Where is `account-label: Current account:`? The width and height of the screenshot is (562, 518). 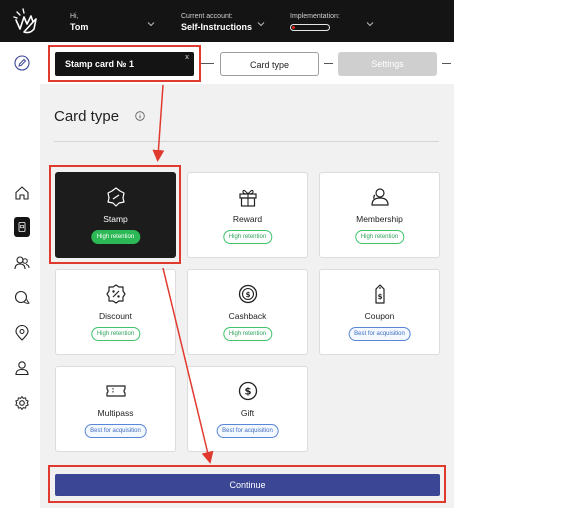
account-label: Current account: is located at coordinates (207, 16).